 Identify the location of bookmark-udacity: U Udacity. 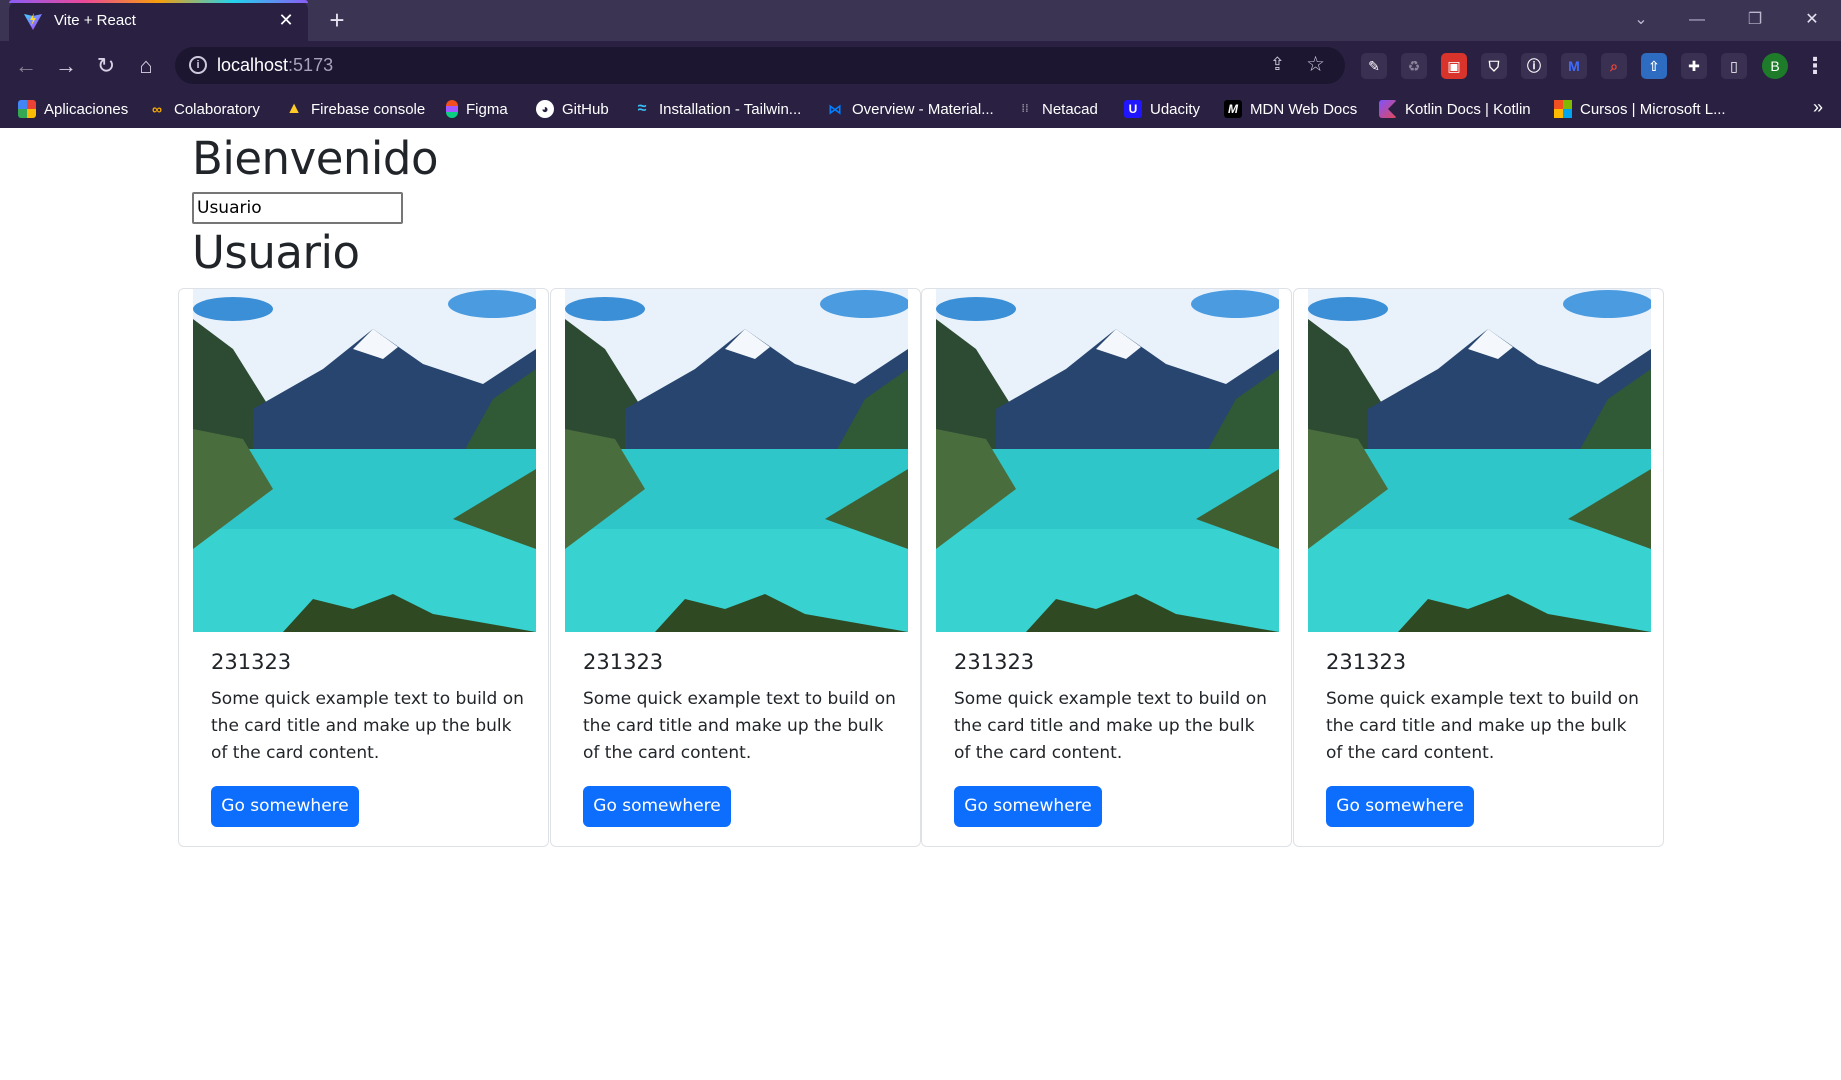
(1162, 109).